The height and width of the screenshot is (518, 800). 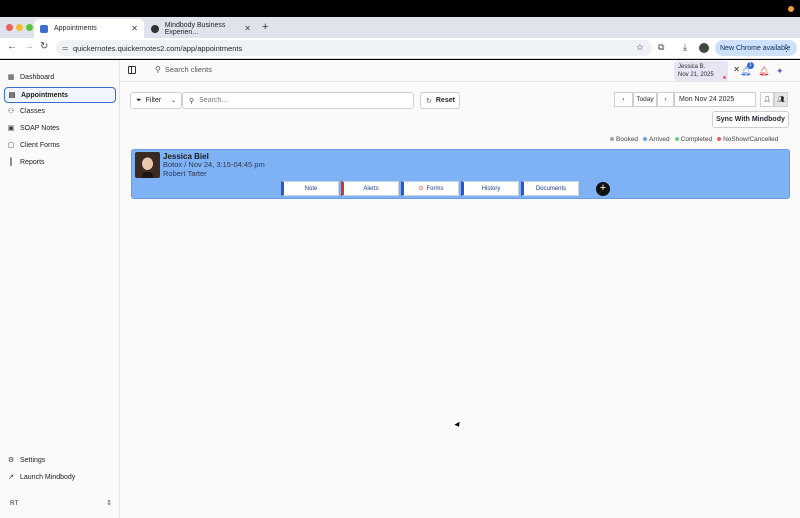 What do you see at coordinates (60, 77) in the screenshot?
I see `sidebar-item-dashboard: ▦ Dashboard` at bounding box center [60, 77].